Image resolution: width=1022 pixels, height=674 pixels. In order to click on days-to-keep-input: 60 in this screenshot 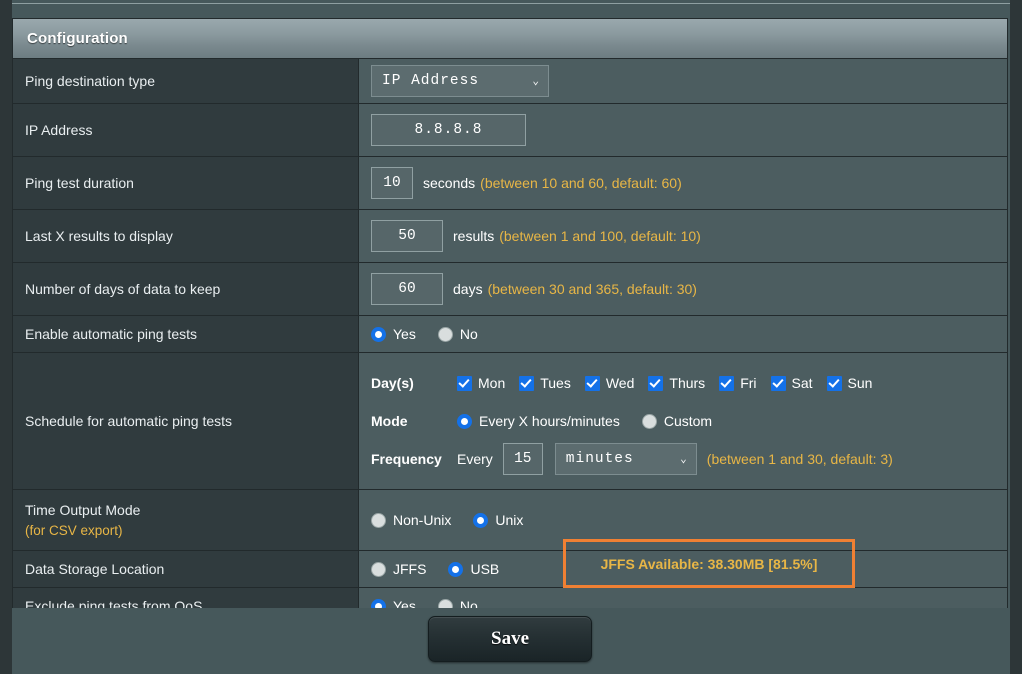, I will do `click(407, 289)`.